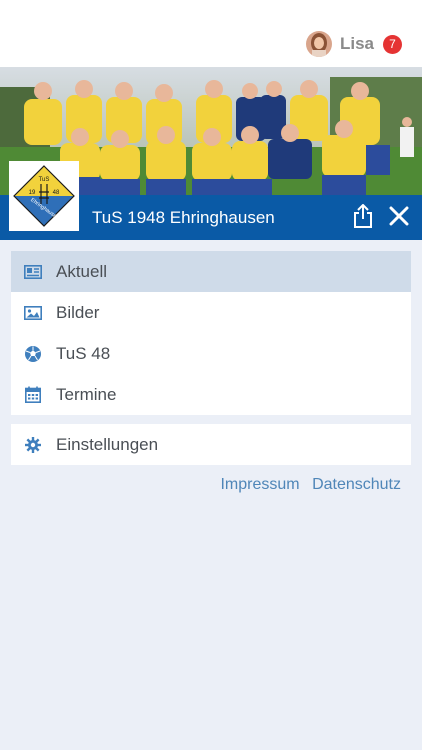 Image resolution: width=422 pixels, height=750 pixels. I want to click on logo-text-top: TuS, so click(44, 180).